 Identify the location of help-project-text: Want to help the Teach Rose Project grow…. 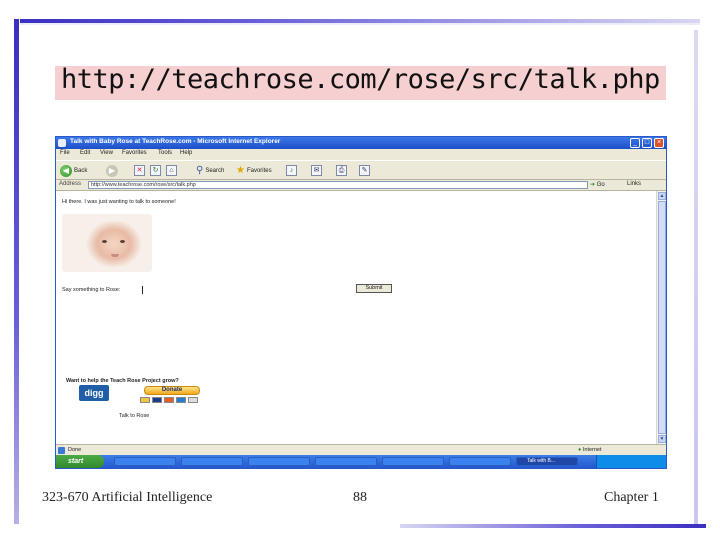
(122, 381).